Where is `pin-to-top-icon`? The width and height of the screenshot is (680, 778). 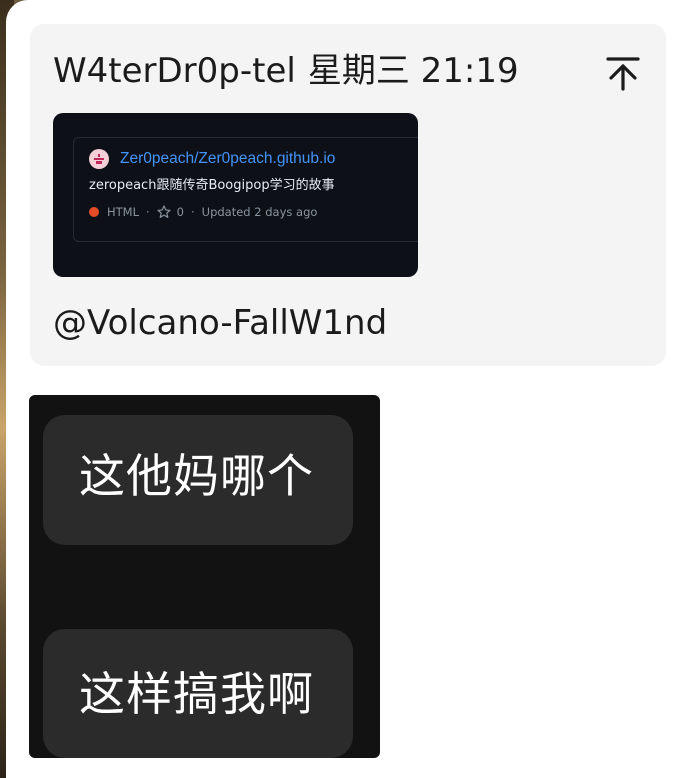
pin-to-top-icon is located at coordinates (623, 73).